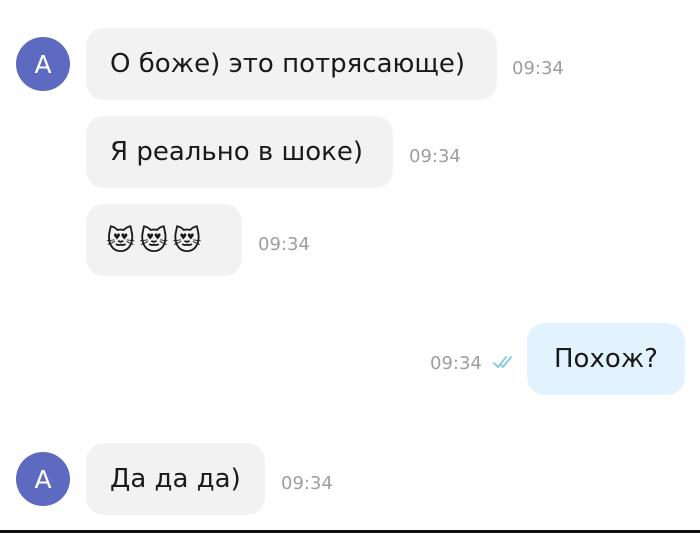 The height and width of the screenshot is (533, 700). Describe the element at coordinates (237, 152) in the screenshot. I see `message-text: Я реально в шоке)` at that location.